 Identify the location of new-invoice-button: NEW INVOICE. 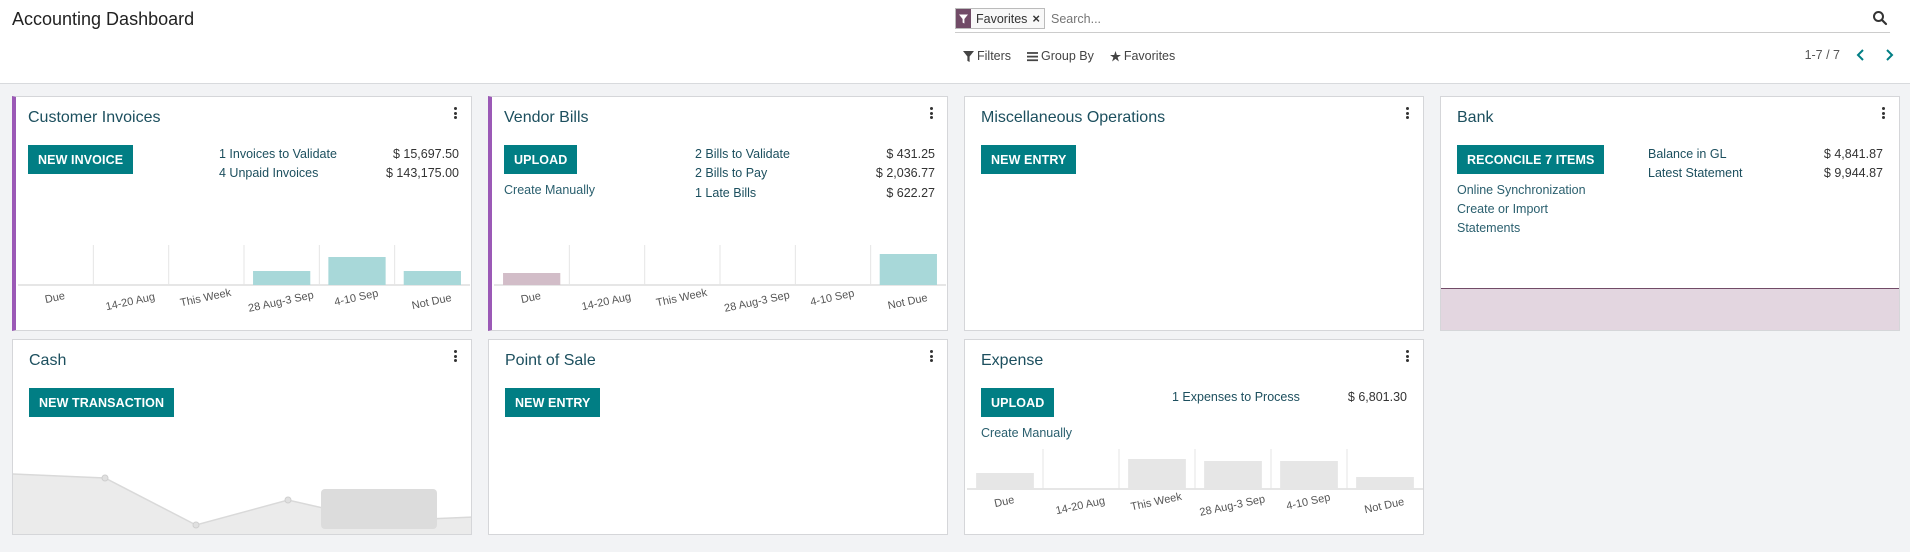
(81, 159).